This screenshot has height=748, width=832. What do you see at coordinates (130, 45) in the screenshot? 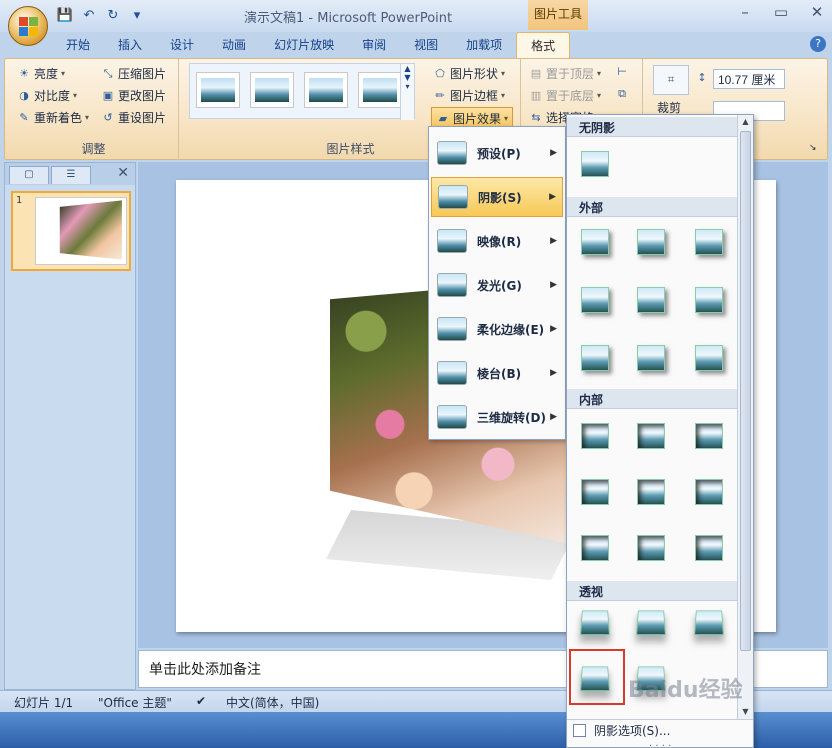
I see `tab-insert: 插入` at bounding box center [130, 45].